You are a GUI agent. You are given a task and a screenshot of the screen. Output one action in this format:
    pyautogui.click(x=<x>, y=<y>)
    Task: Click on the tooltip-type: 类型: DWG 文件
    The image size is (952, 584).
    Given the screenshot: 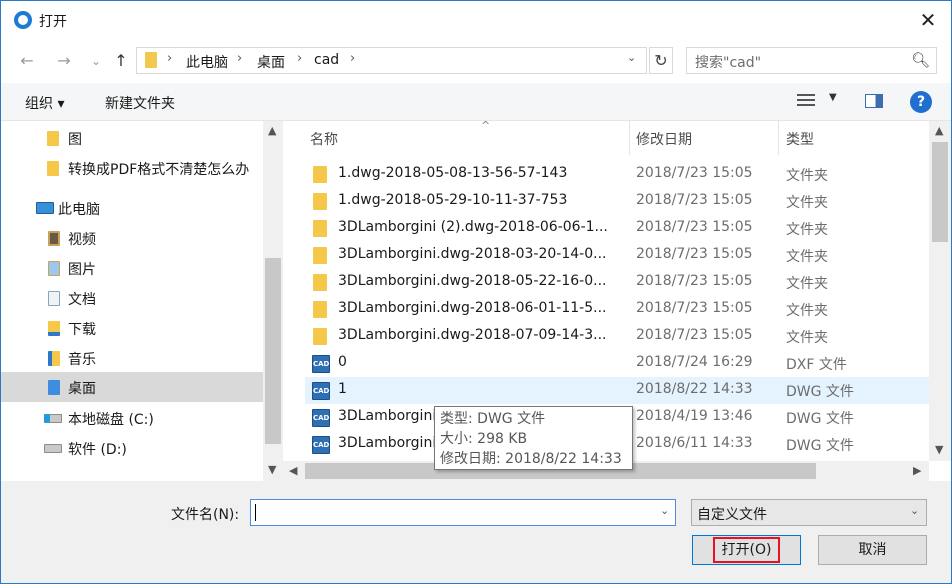 What is the action you would take?
    pyautogui.click(x=493, y=419)
    